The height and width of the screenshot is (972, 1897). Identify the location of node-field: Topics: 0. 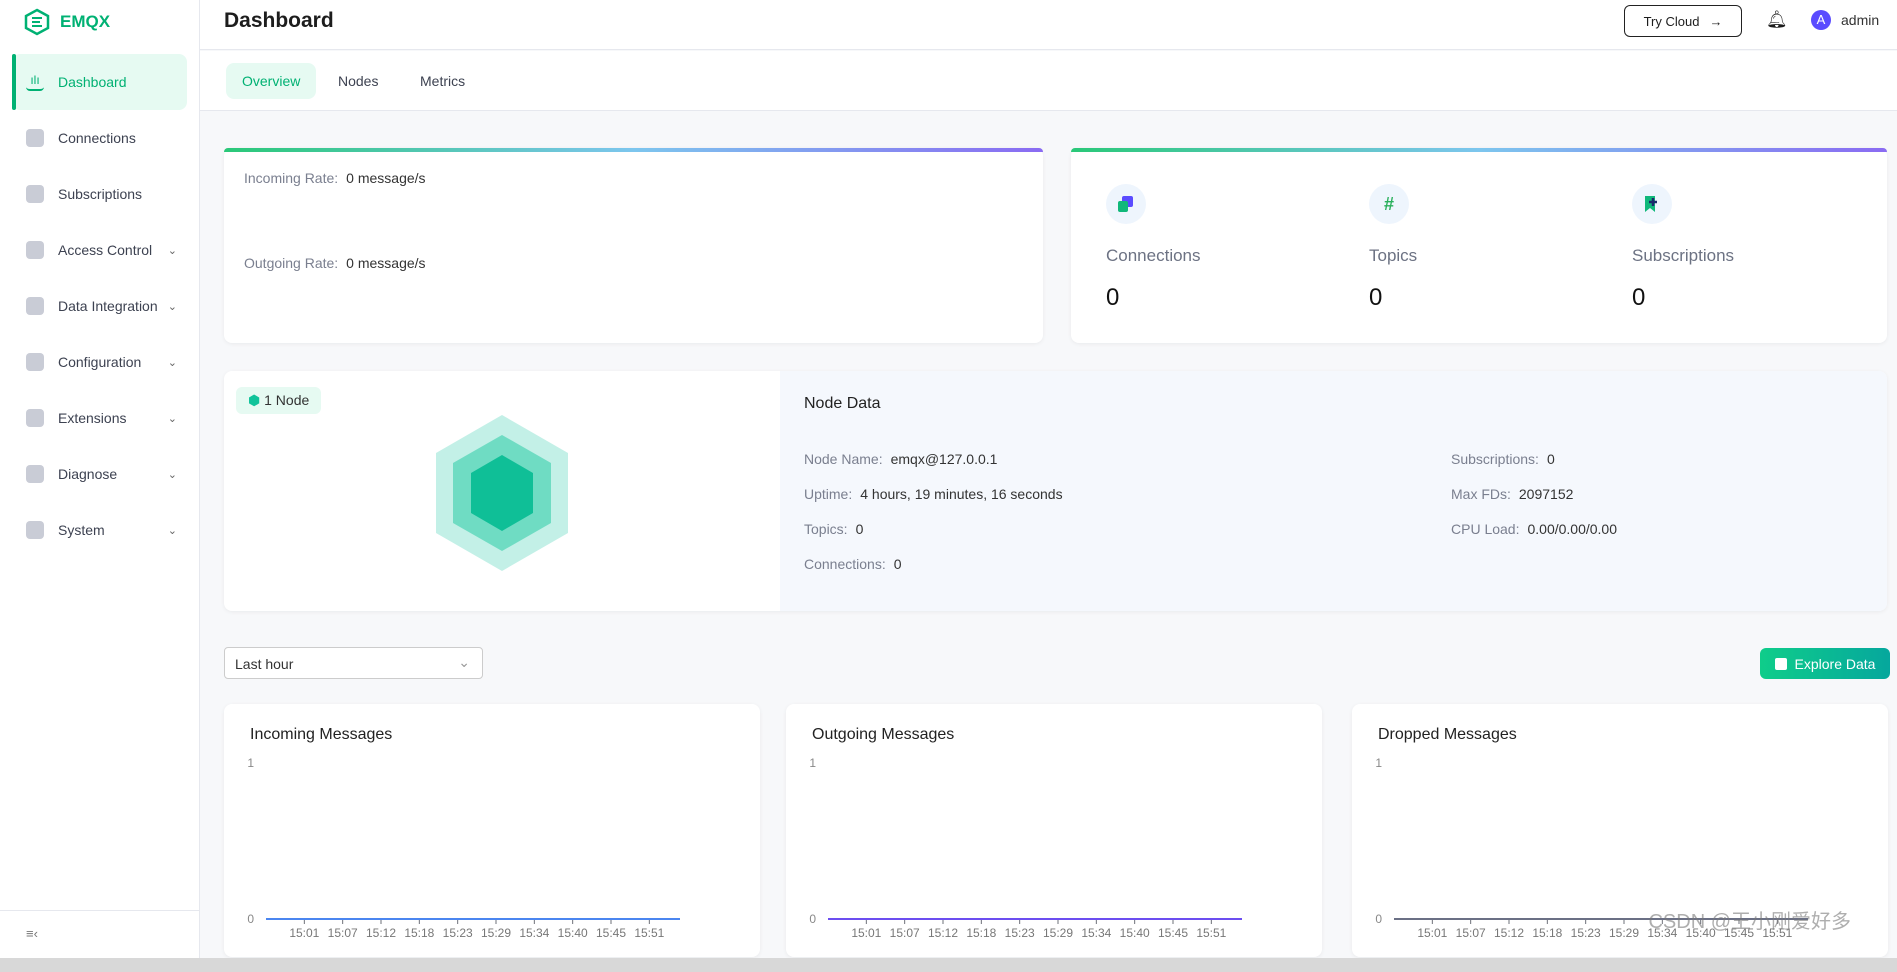
(833, 529).